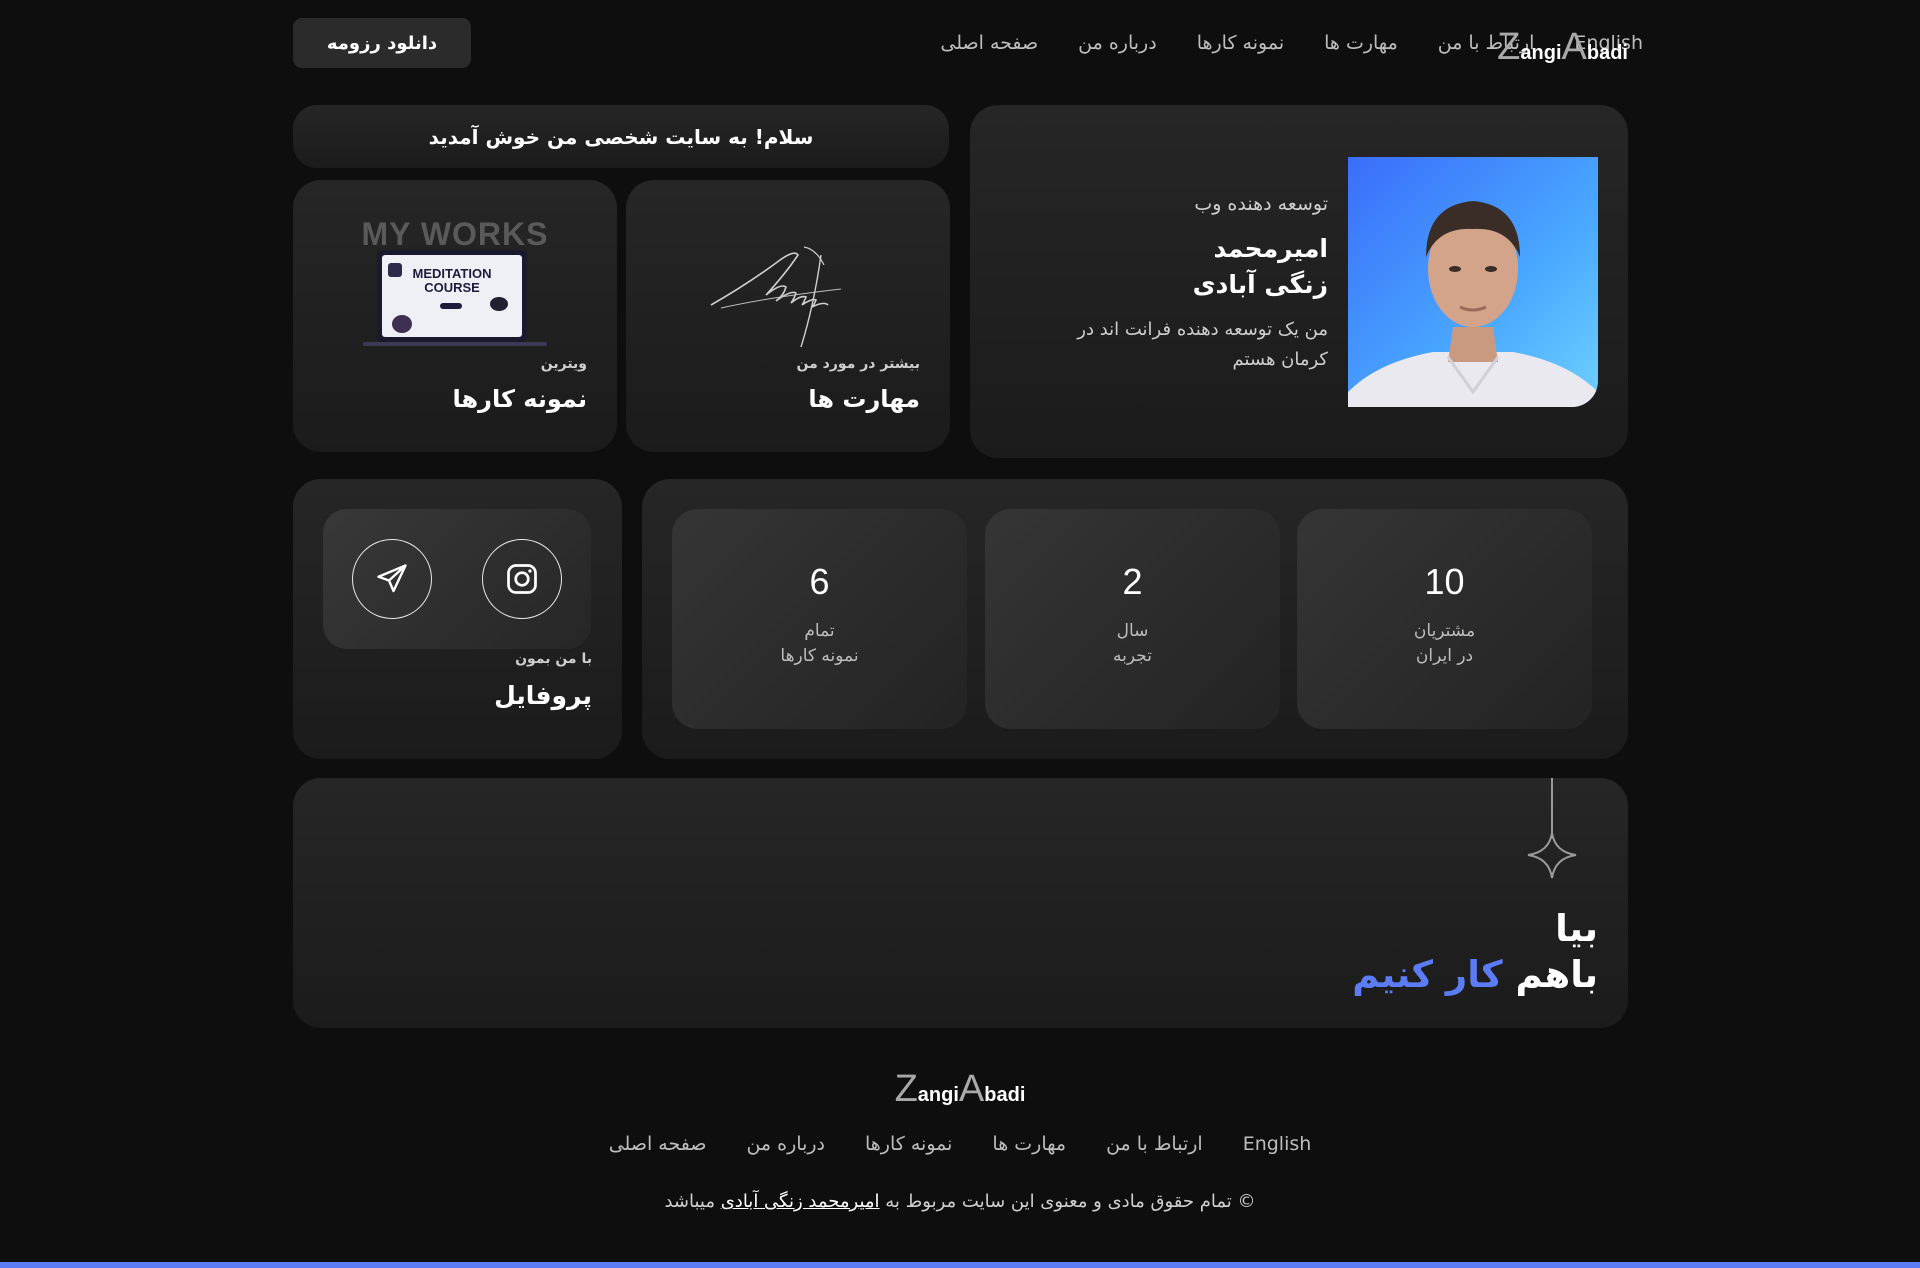  I want to click on skills-subtitle: بیشتر در مورد من, so click(858, 364).